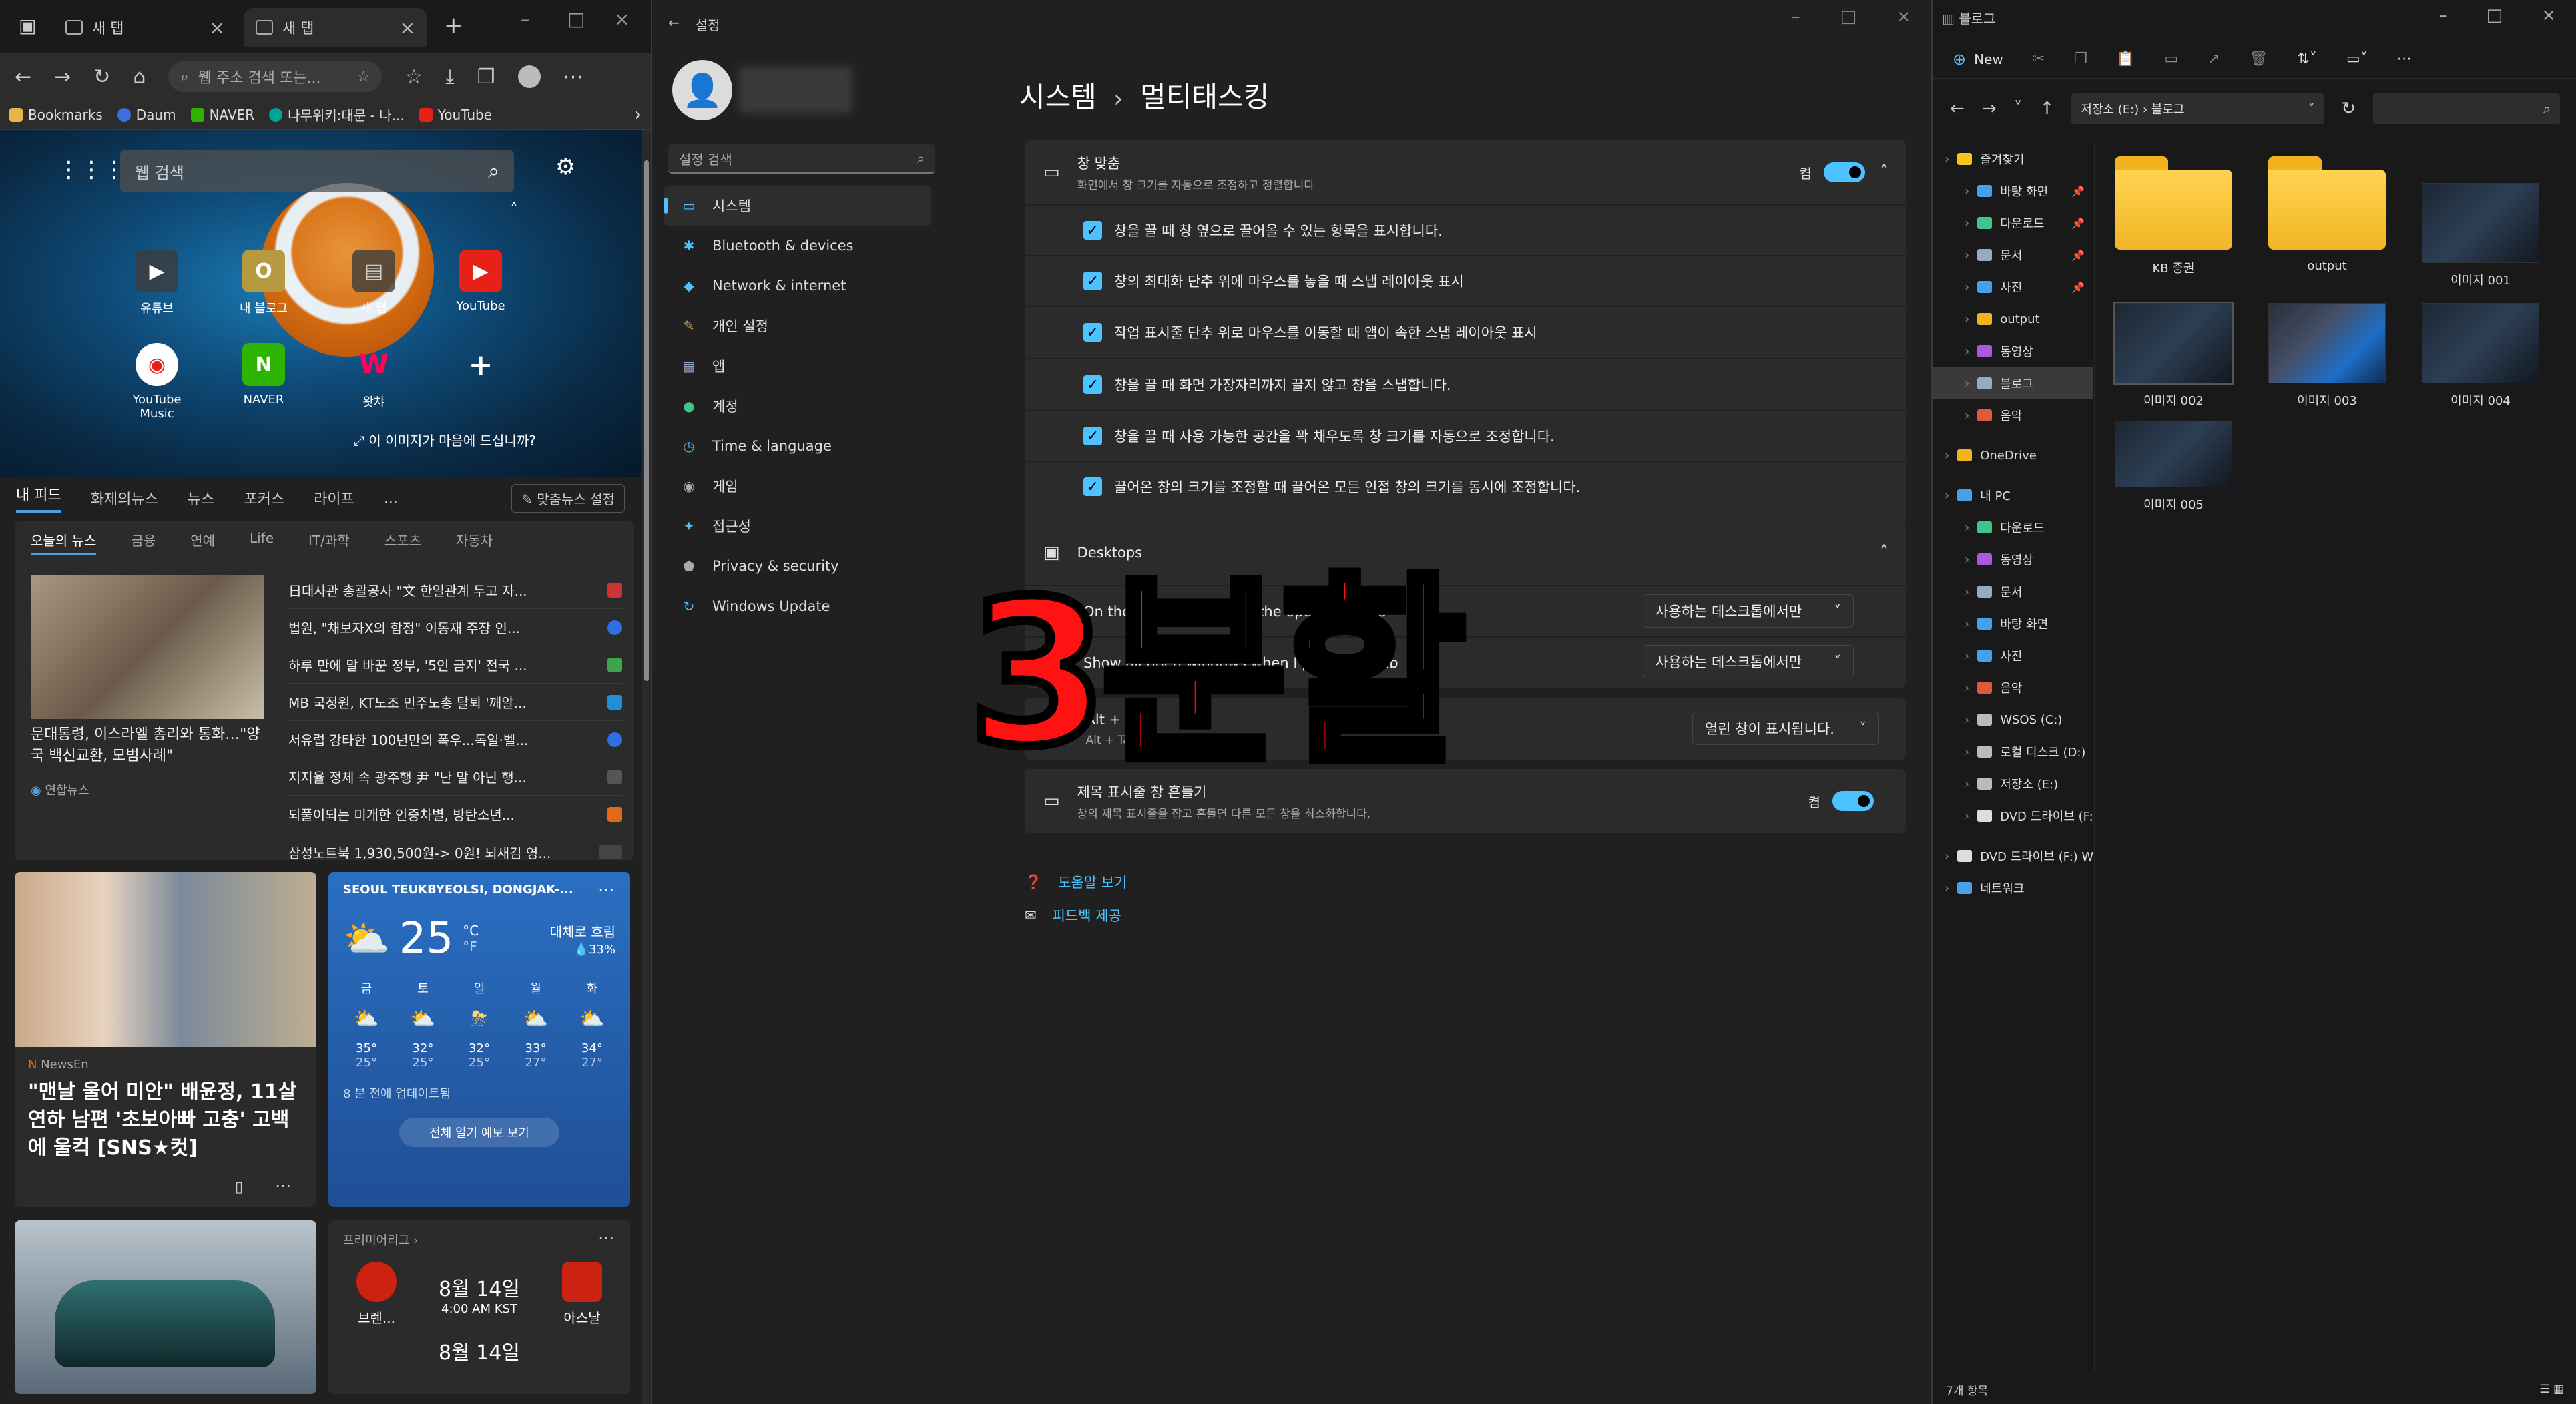 This screenshot has height=1404, width=2576. Describe the element at coordinates (486, 77) in the screenshot. I see `collections-icon: ❐` at that location.